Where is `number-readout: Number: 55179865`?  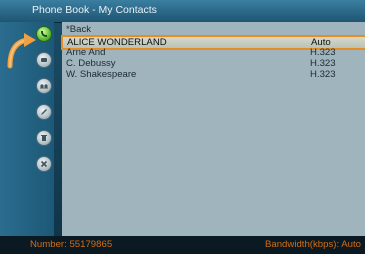 number-readout: Number: 55179865 is located at coordinates (71, 244).